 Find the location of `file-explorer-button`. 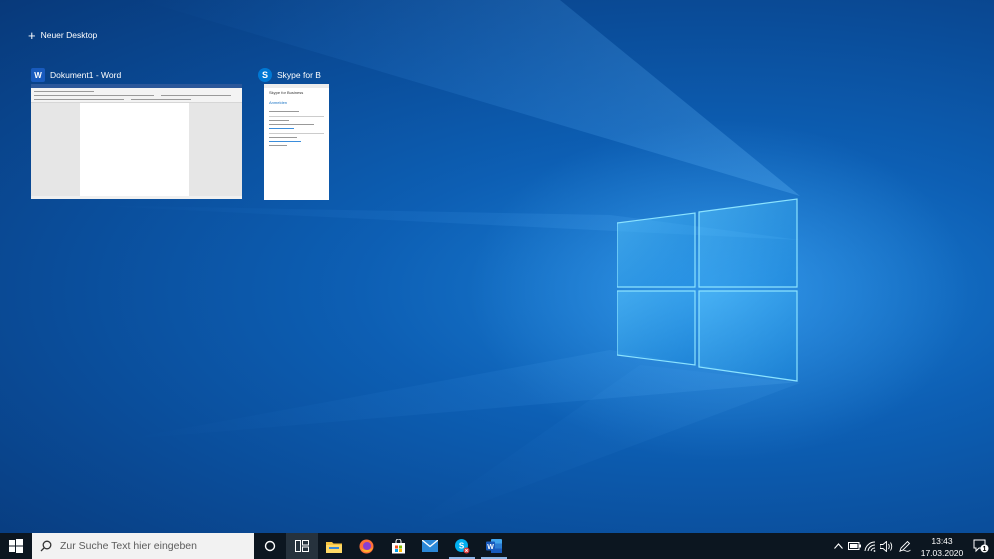

file-explorer-button is located at coordinates (334, 546).